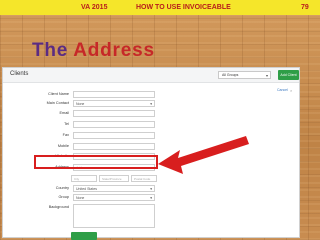 Image resolution: width=320 pixels, height=240 pixels. I want to click on add-client-button: Add Client, so click(288, 75).